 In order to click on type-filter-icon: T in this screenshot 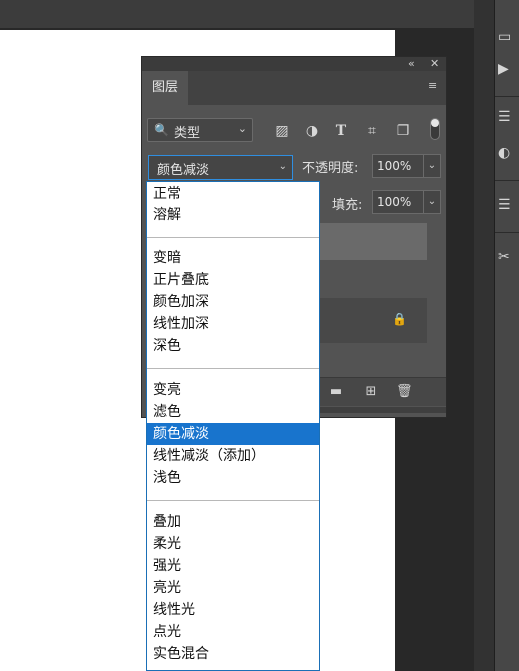, I will do `click(341, 131)`.